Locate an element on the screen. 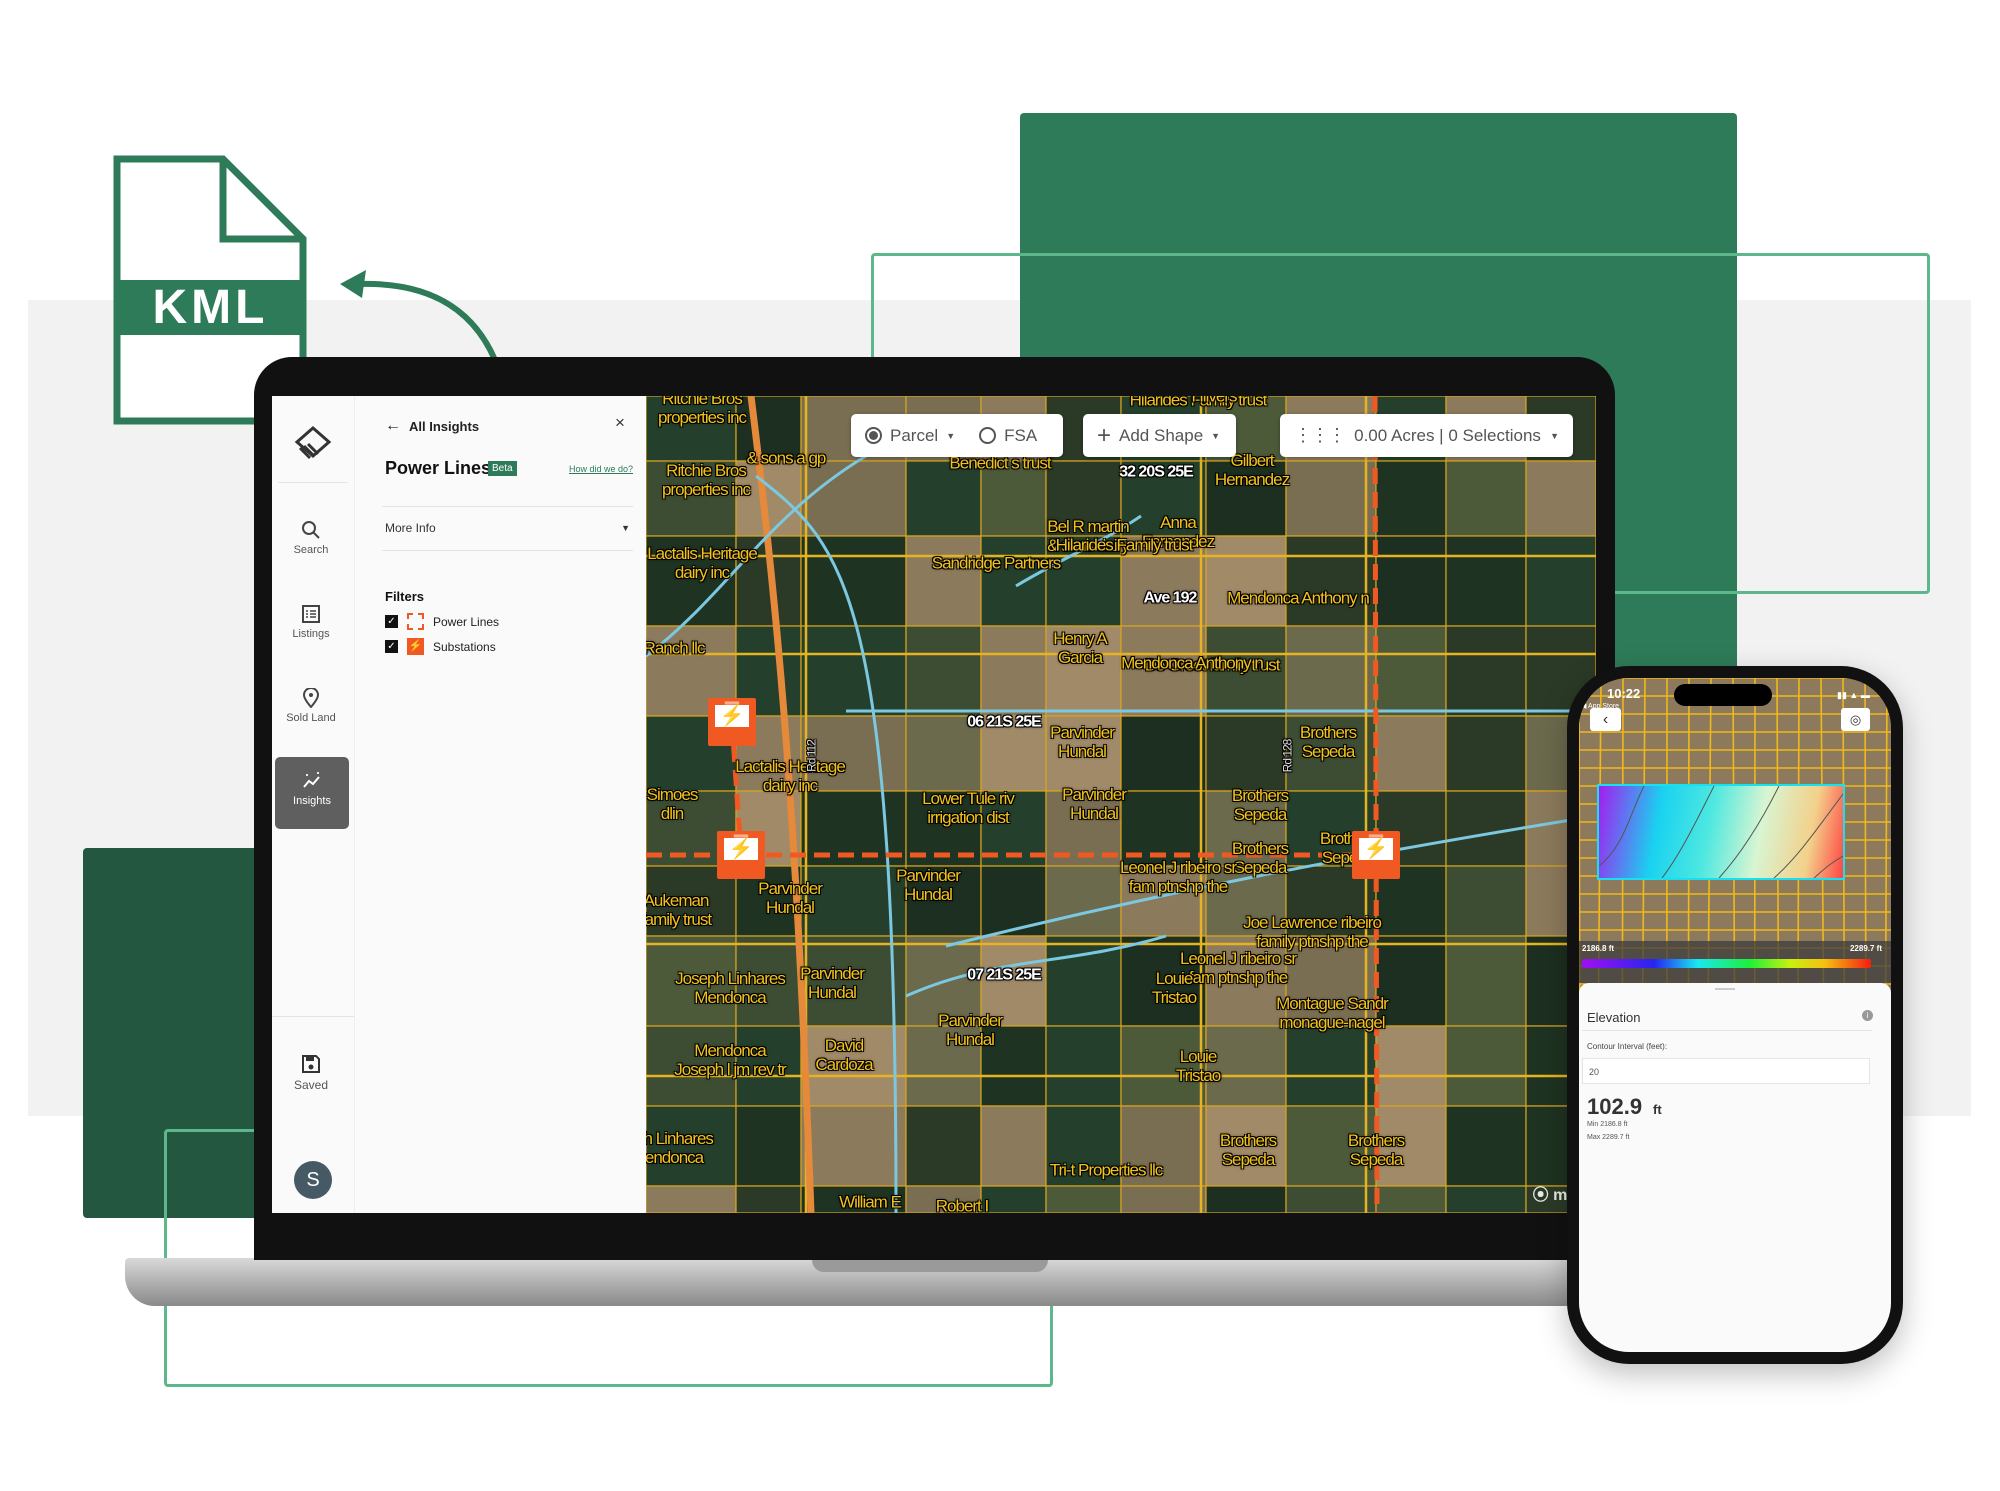 This screenshot has height=1491, width=2000. export-arrow-icon is located at coordinates (419, 316).